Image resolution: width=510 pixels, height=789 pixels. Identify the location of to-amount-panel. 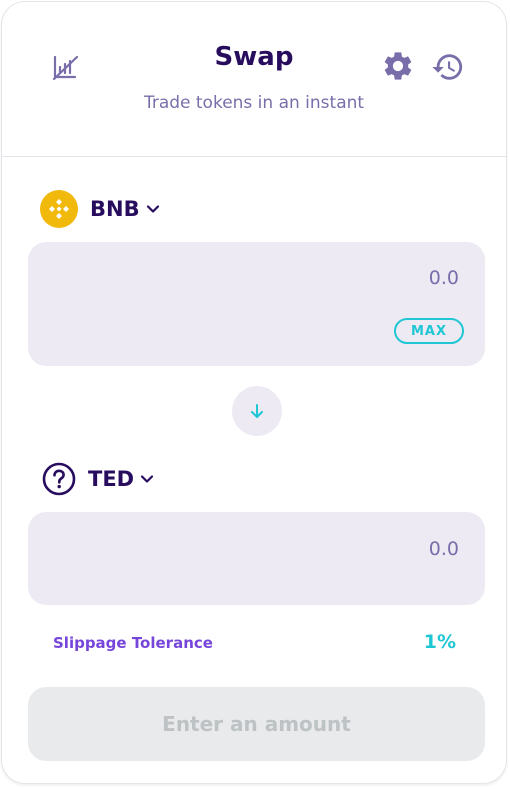
(256, 558).